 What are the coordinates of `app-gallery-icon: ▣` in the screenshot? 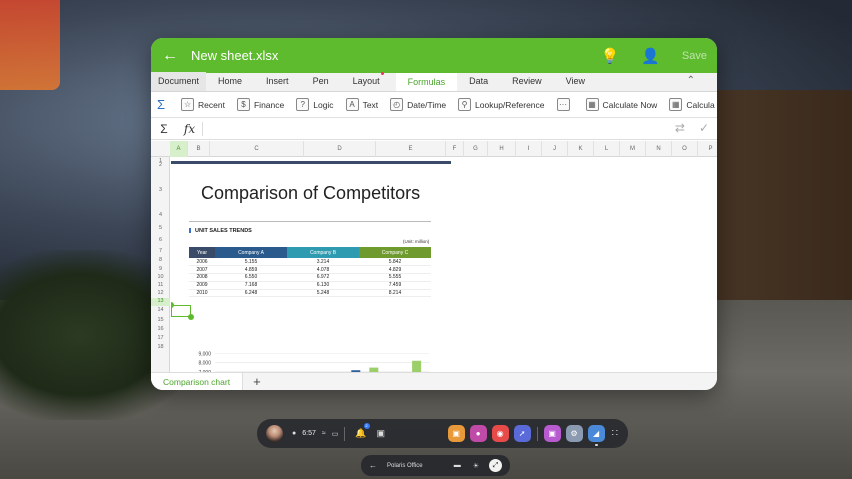 It's located at (552, 433).